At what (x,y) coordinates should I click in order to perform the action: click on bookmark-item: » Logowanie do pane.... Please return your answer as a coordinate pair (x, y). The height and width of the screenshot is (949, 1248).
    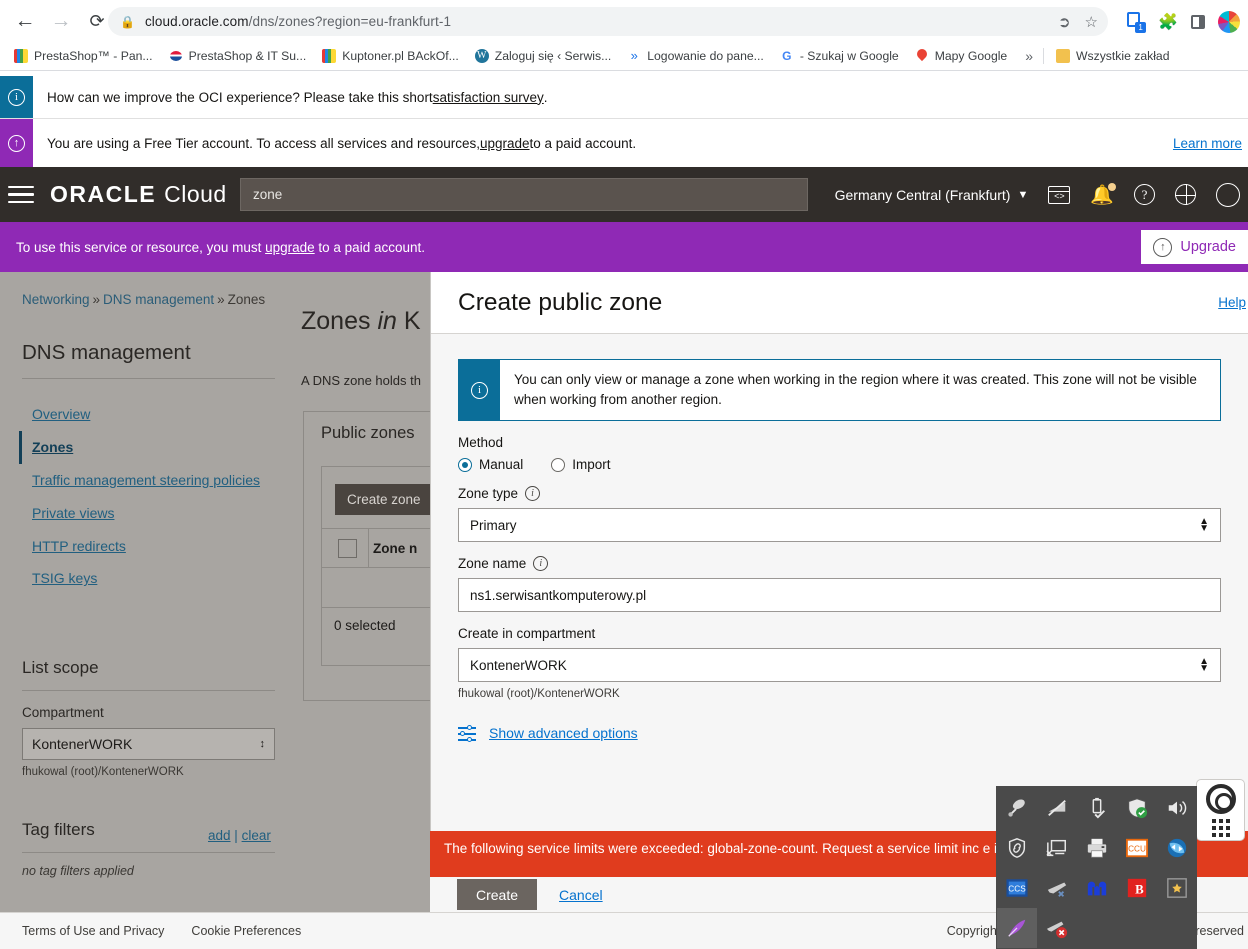
    Looking at the image, I should click on (695, 56).